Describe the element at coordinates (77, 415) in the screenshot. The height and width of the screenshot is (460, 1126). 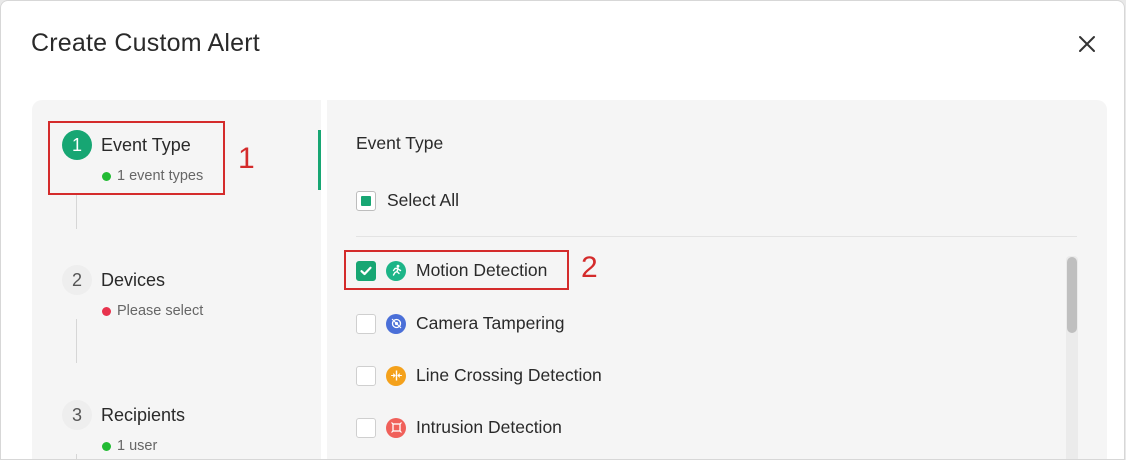
I see `step-number: 3` at that location.